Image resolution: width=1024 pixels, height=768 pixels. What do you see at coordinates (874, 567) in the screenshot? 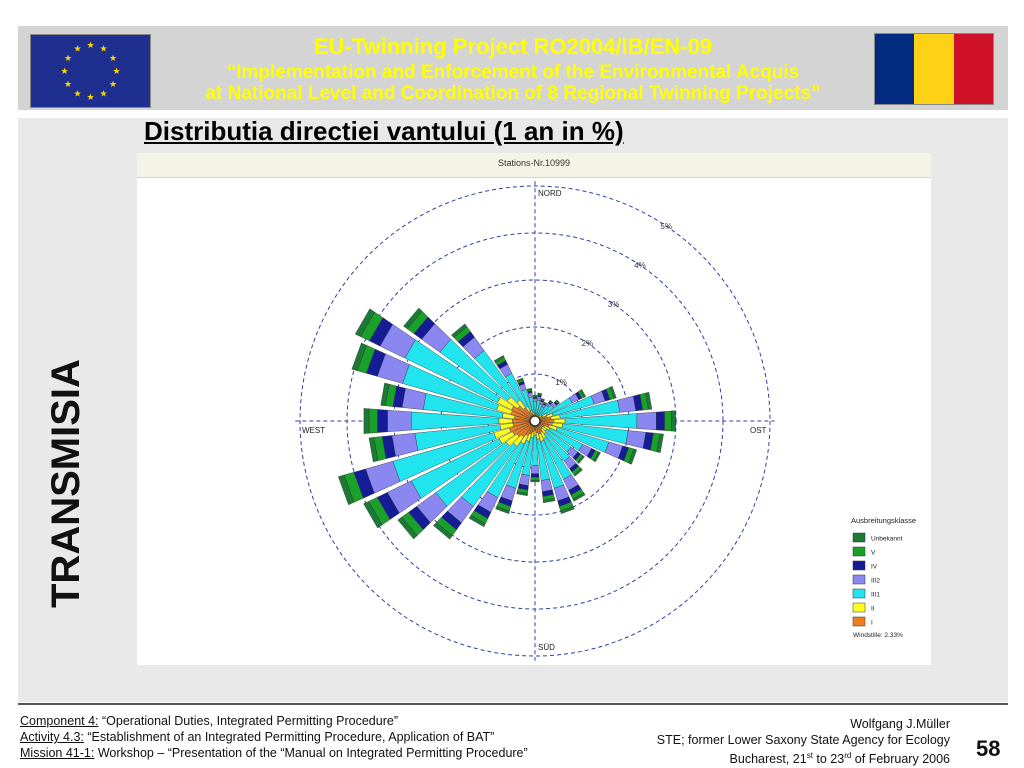
I see `legend-label: IV` at bounding box center [874, 567].